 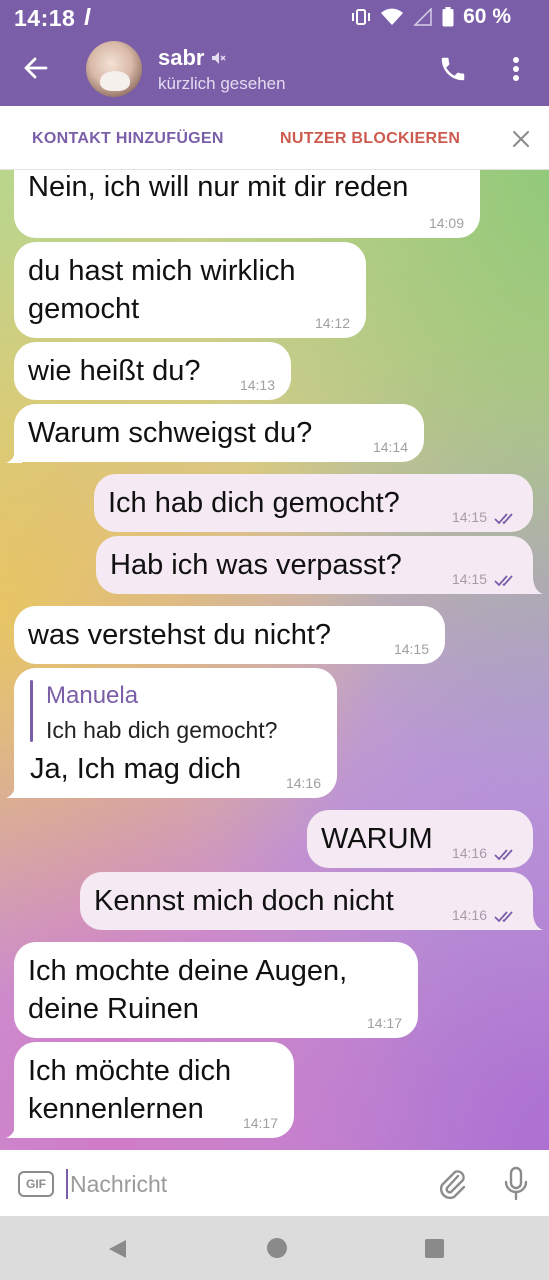 I want to click on message-text-line: Ich mochte deine Augen,, so click(x=188, y=971).